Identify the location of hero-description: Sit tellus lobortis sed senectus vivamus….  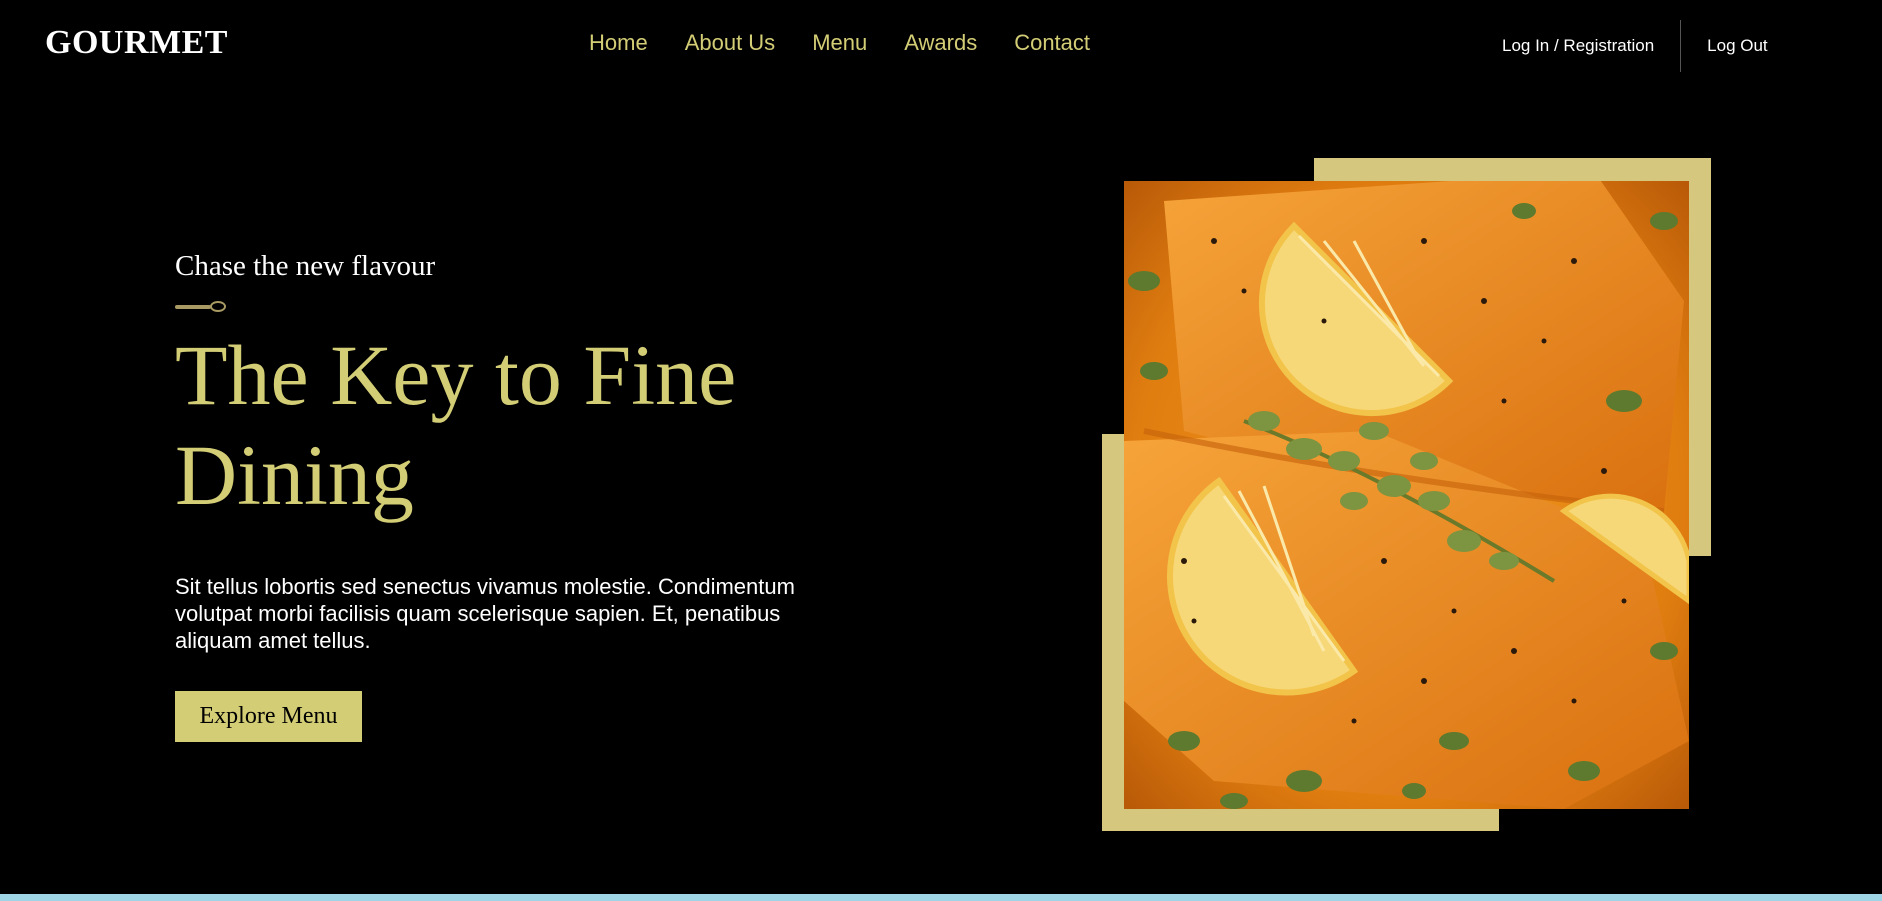
(485, 613).